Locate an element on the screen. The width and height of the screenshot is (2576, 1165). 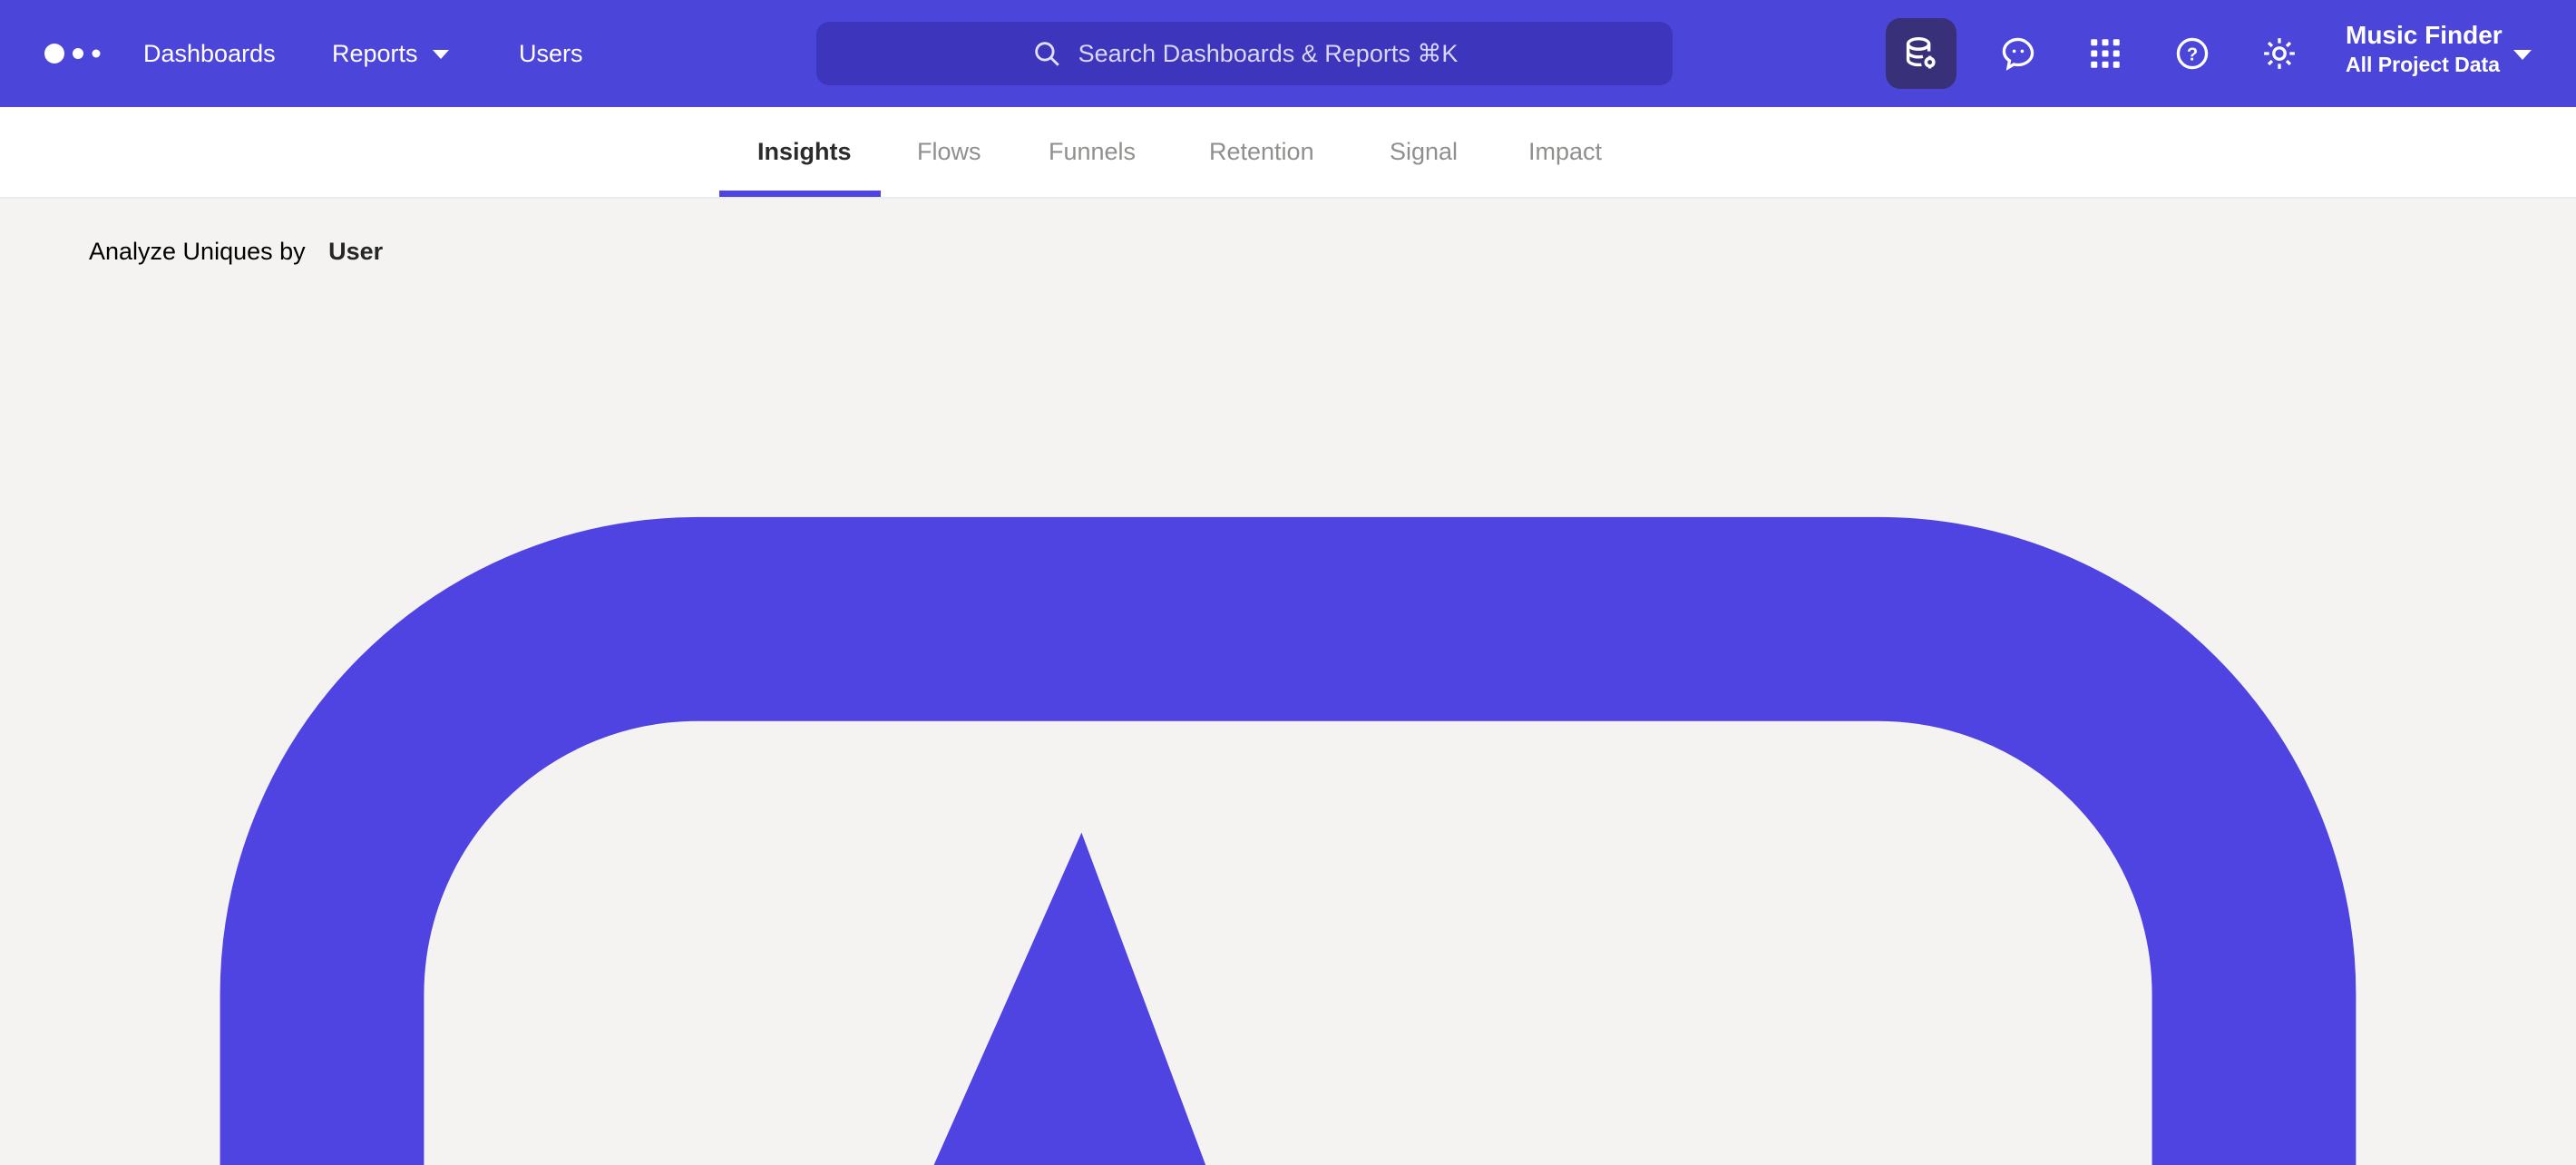
gear-icon is located at coordinates (2279, 53).